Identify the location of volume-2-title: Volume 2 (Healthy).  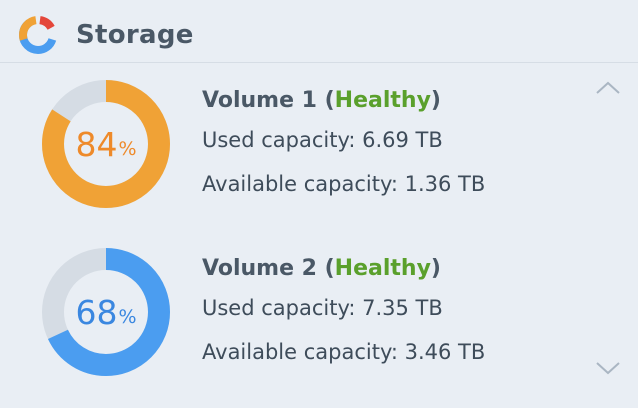
(321, 268).